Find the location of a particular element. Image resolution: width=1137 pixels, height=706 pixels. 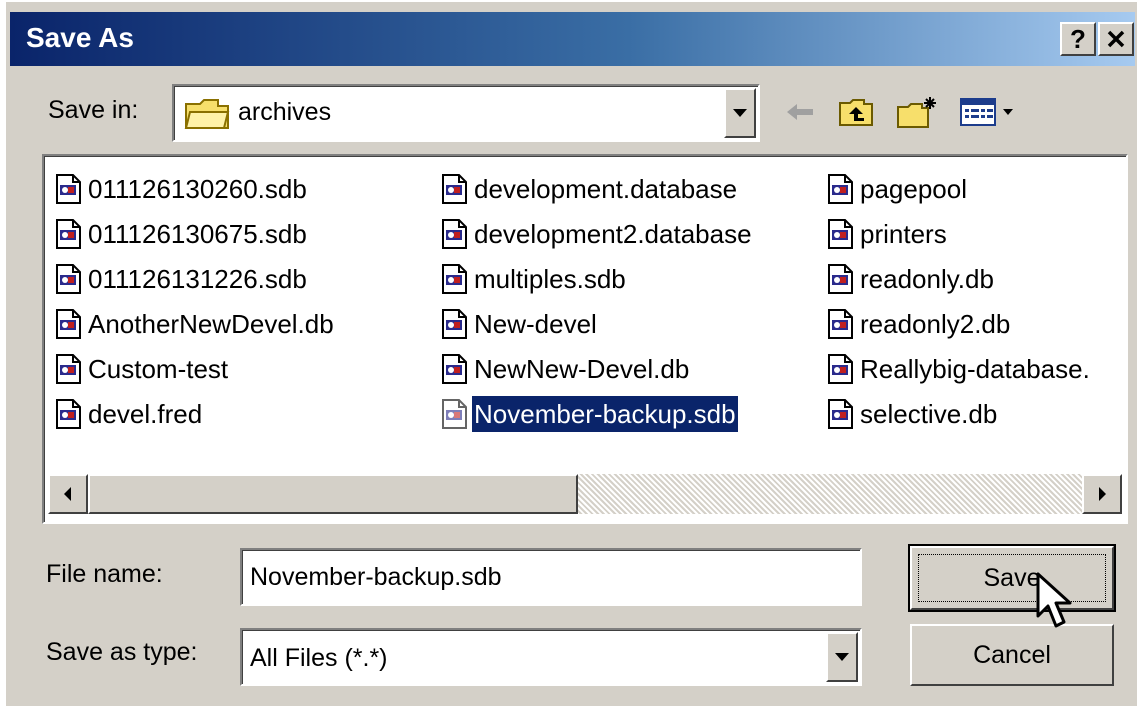

cancel-button-label: Cancel is located at coordinates (1012, 654).